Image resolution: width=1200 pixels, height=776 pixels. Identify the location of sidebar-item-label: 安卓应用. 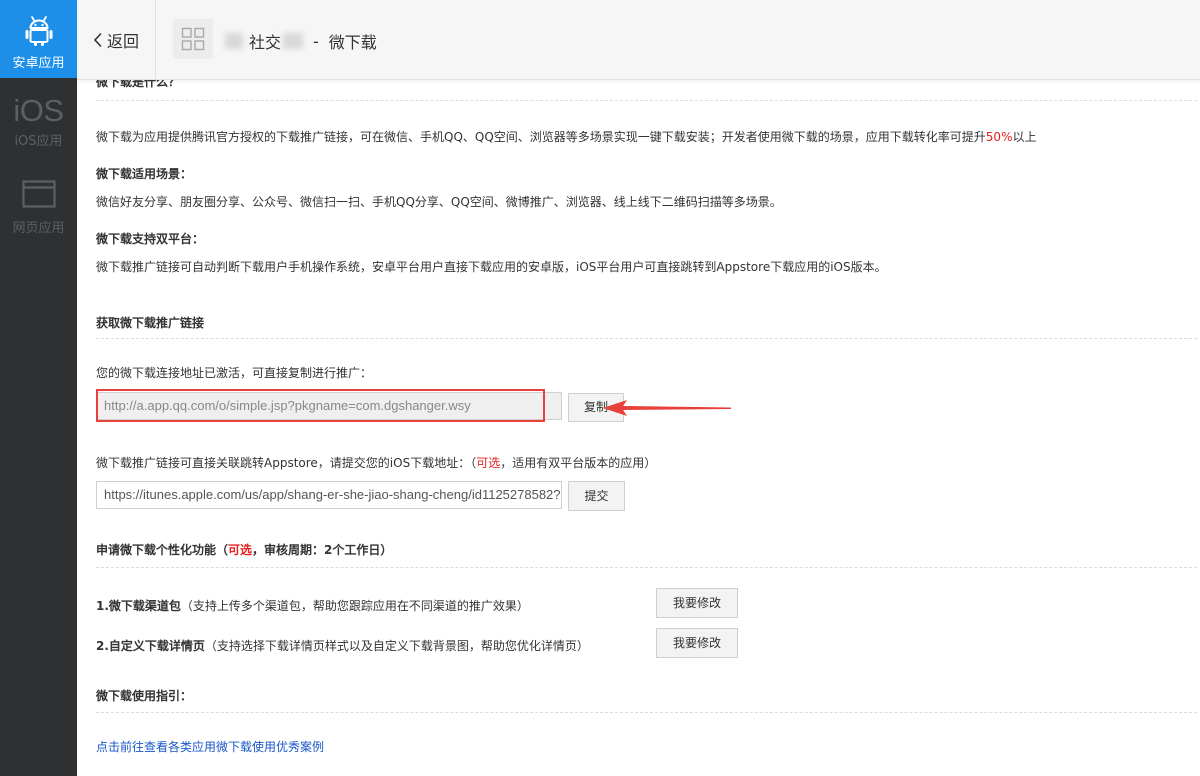
(38, 63).